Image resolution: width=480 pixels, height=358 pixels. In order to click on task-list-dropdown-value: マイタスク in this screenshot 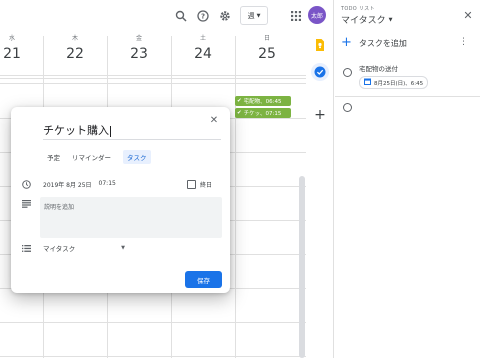, I will do `click(59, 249)`.